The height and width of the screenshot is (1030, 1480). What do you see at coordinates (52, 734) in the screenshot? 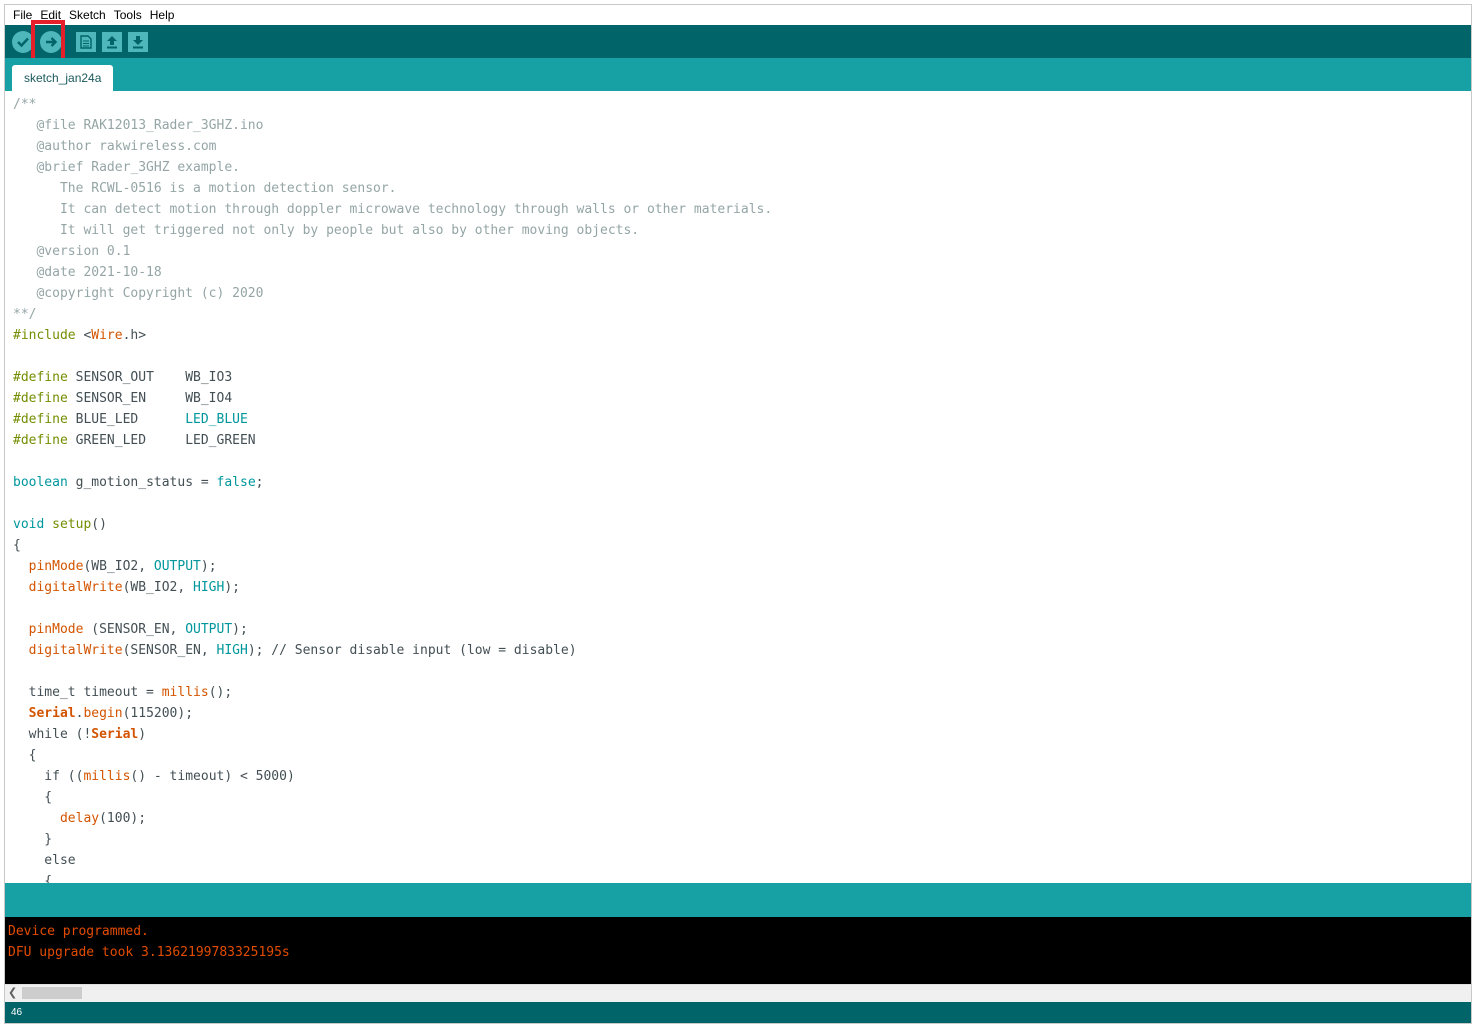
I see `code-token: while (!` at bounding box center [52, 734].